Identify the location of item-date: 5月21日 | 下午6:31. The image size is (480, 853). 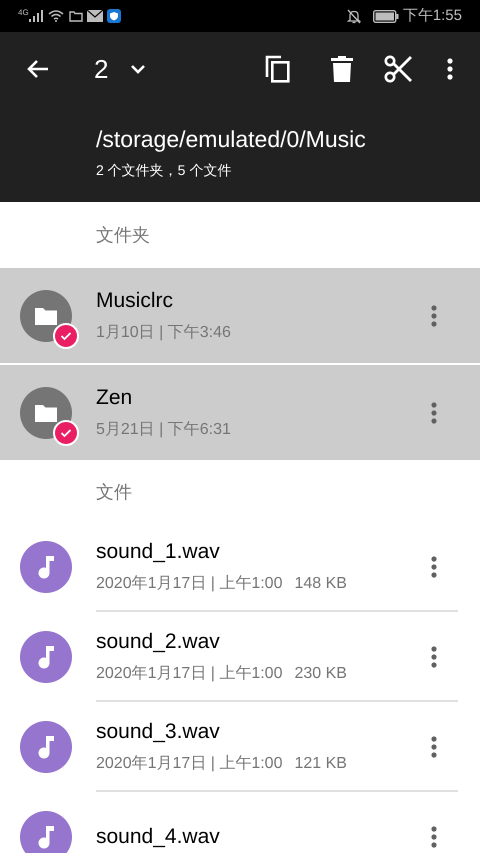
(163, 430).